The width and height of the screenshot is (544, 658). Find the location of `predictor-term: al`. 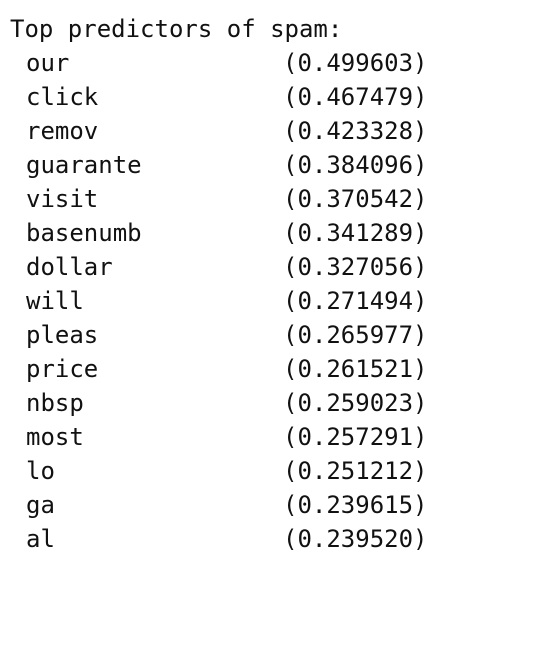

predictor-term: al is located at coordinates (40, 539).